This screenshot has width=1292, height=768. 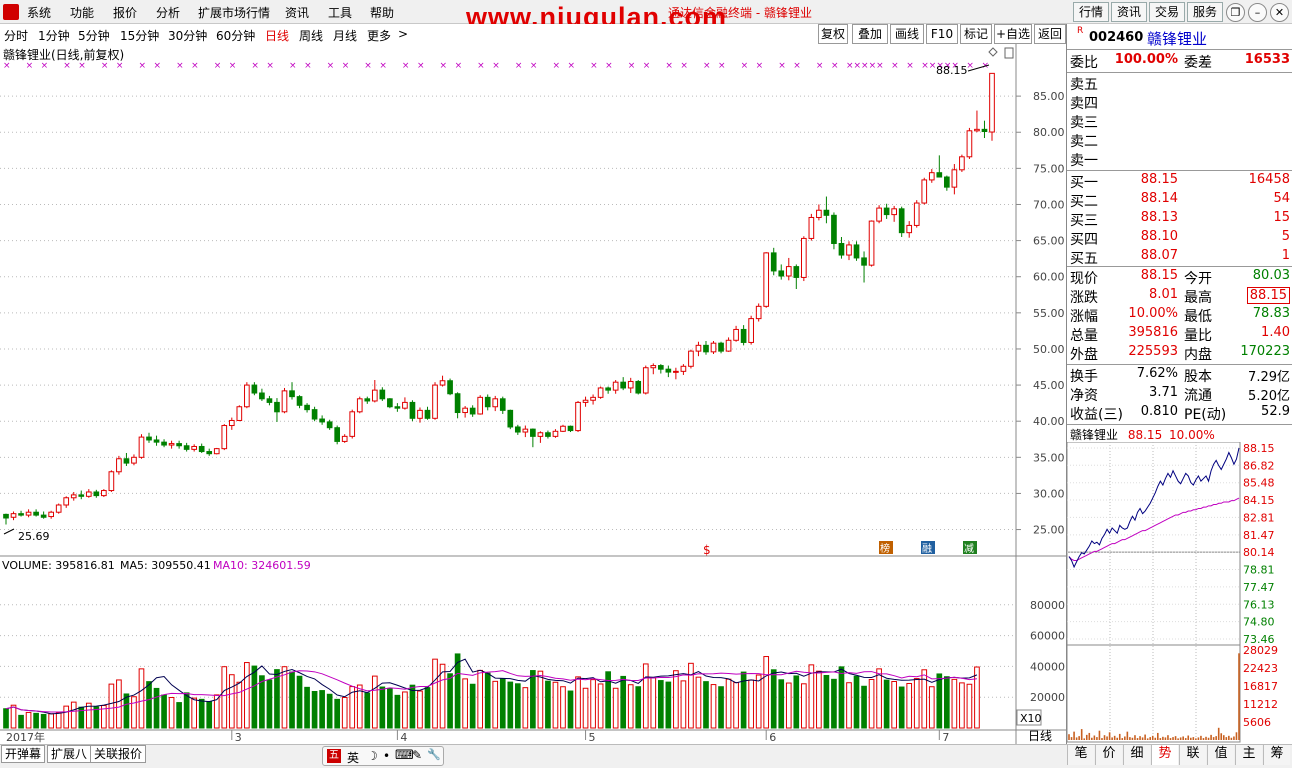 What do you see at coordinates (1116, 37) in the screenshot?
I see `stock-code: 002460` at bounding box center [1116, 37].